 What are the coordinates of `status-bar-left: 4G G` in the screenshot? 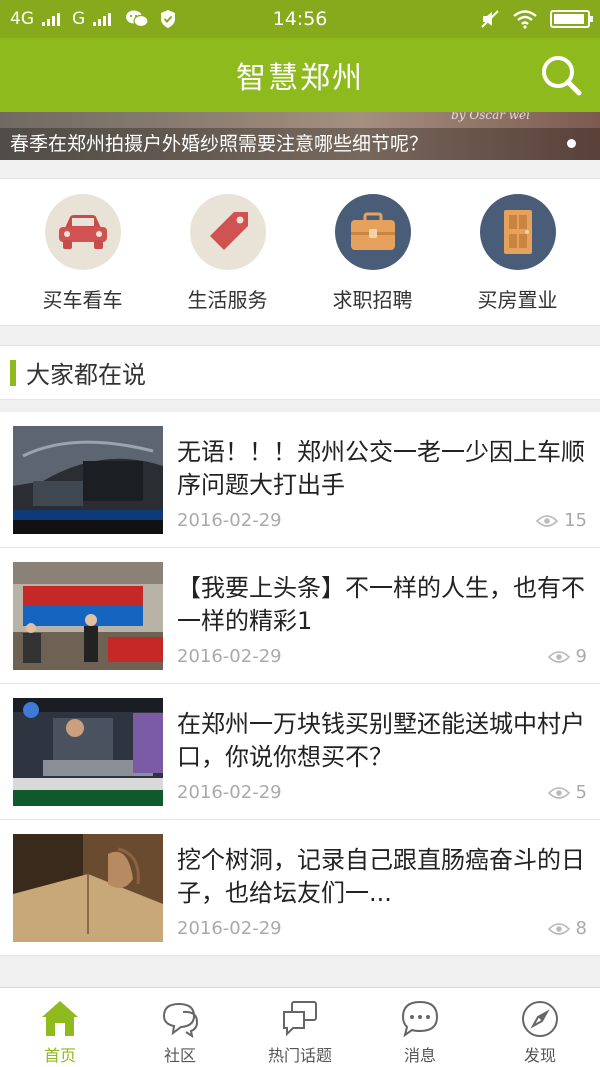 It's located at (93, 19).